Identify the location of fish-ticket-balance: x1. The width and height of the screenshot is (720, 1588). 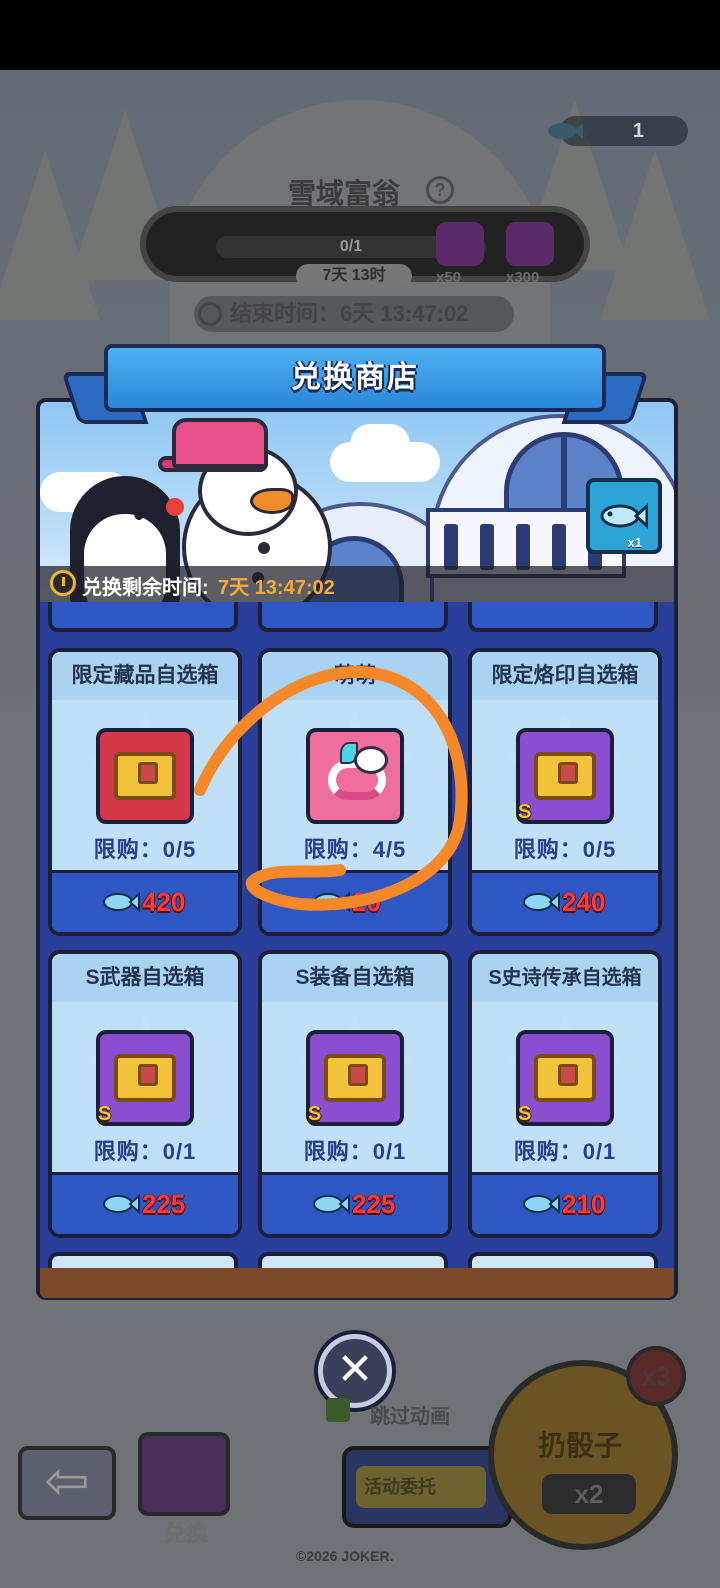
(624, 516).